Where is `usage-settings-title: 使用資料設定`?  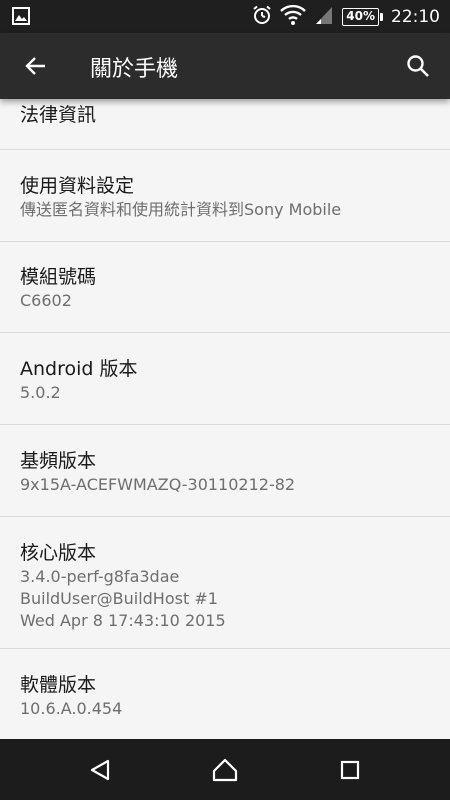 usage-settings-title: 使用資料設定 is located at coordinates (77, 186).